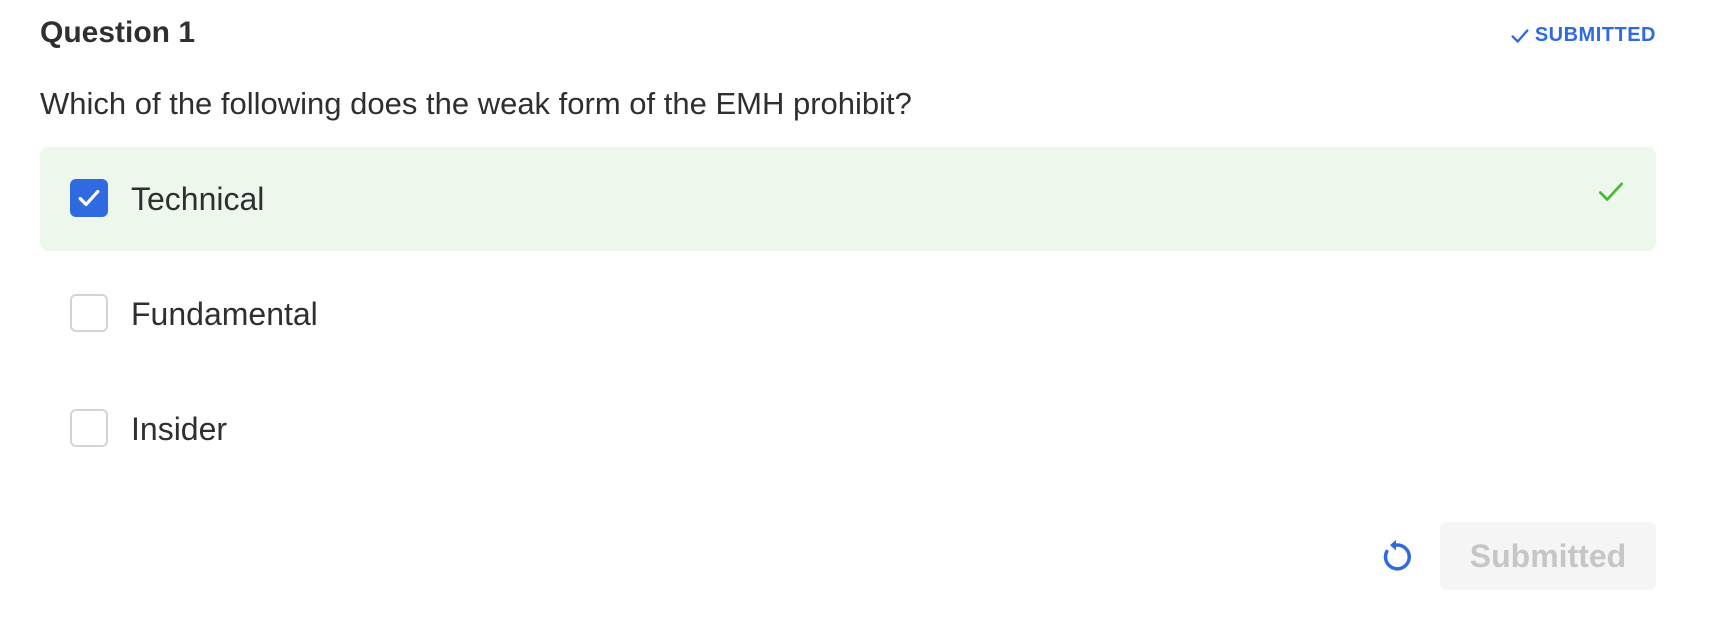  Describe the element at coordinates (118, 32) in the screenshot. I see `question-title: Question 1` at that location.